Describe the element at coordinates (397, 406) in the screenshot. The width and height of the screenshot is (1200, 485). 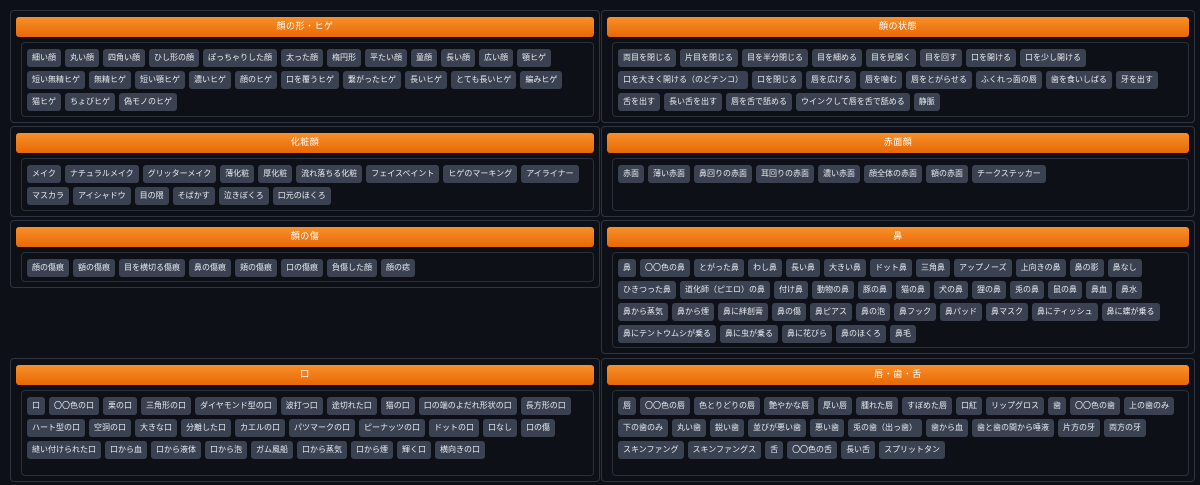
I see `tag-chip: 猫の口` at that location.